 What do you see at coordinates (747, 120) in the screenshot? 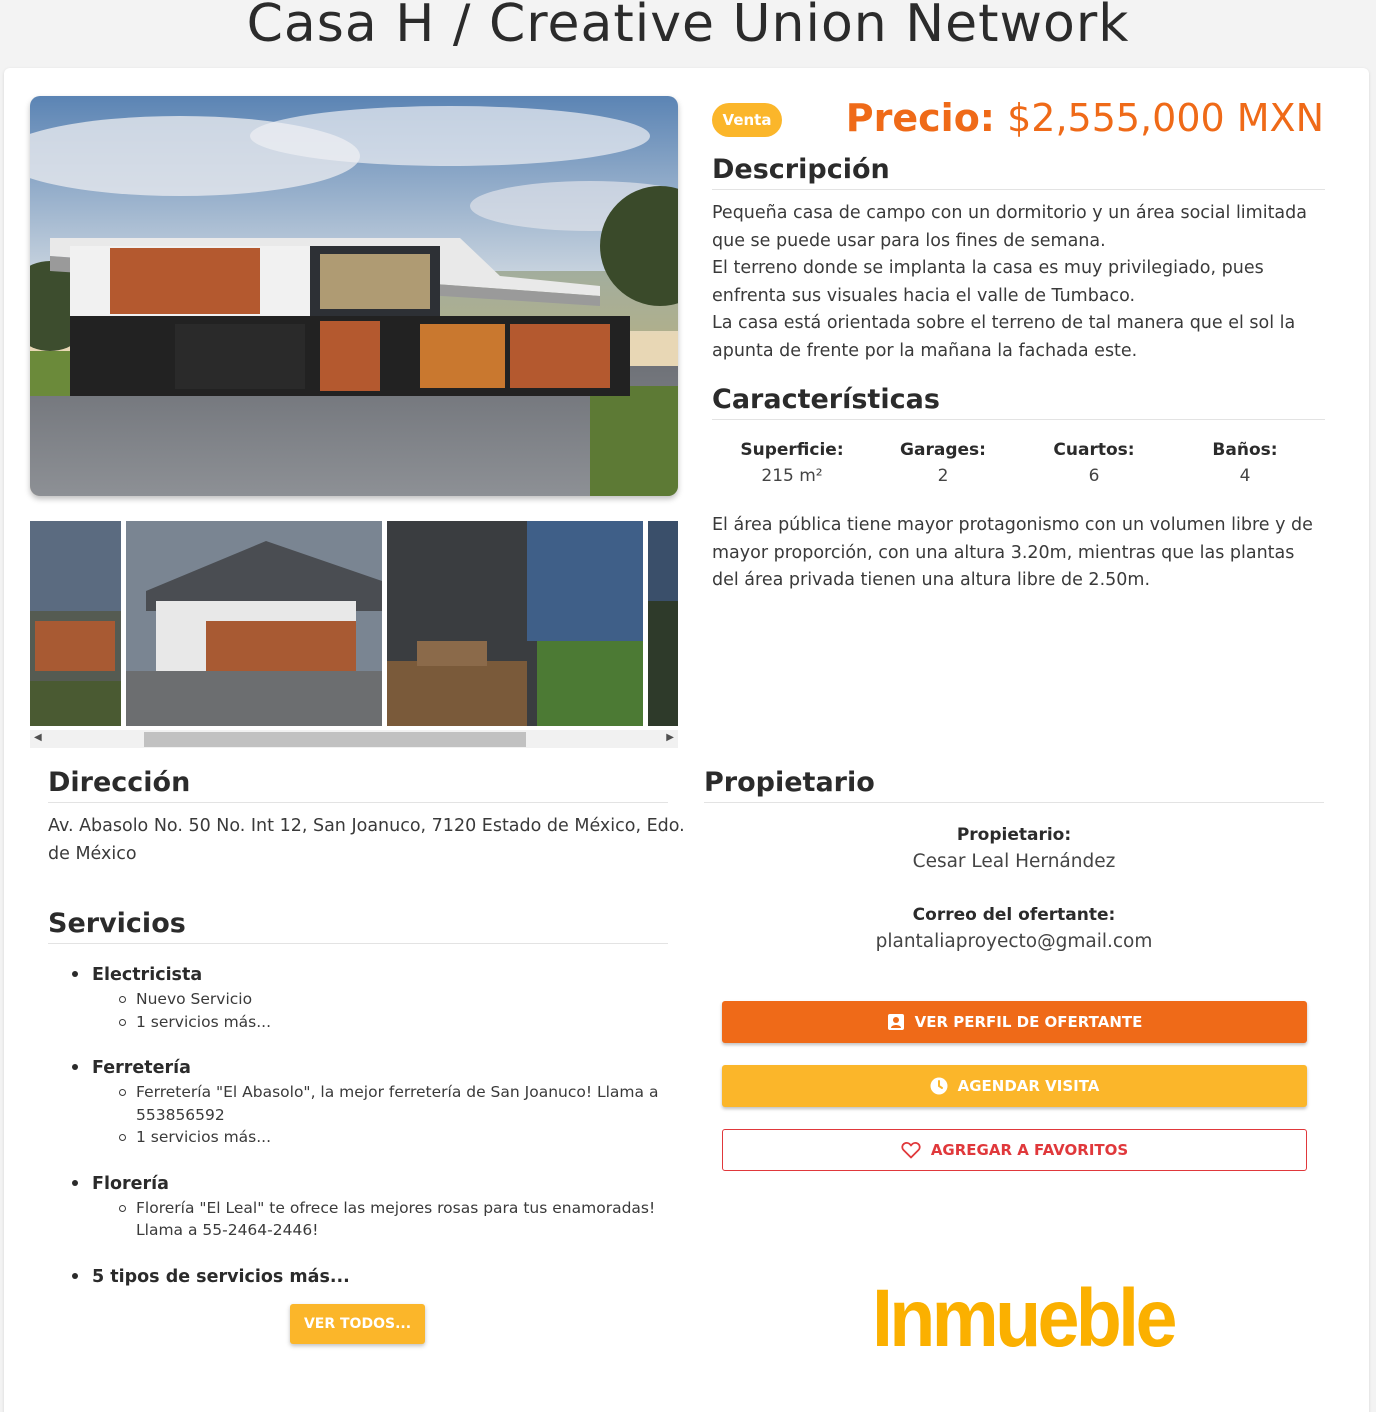
I see `listing-type-badge: Venta` at bounding box center [747, 120].